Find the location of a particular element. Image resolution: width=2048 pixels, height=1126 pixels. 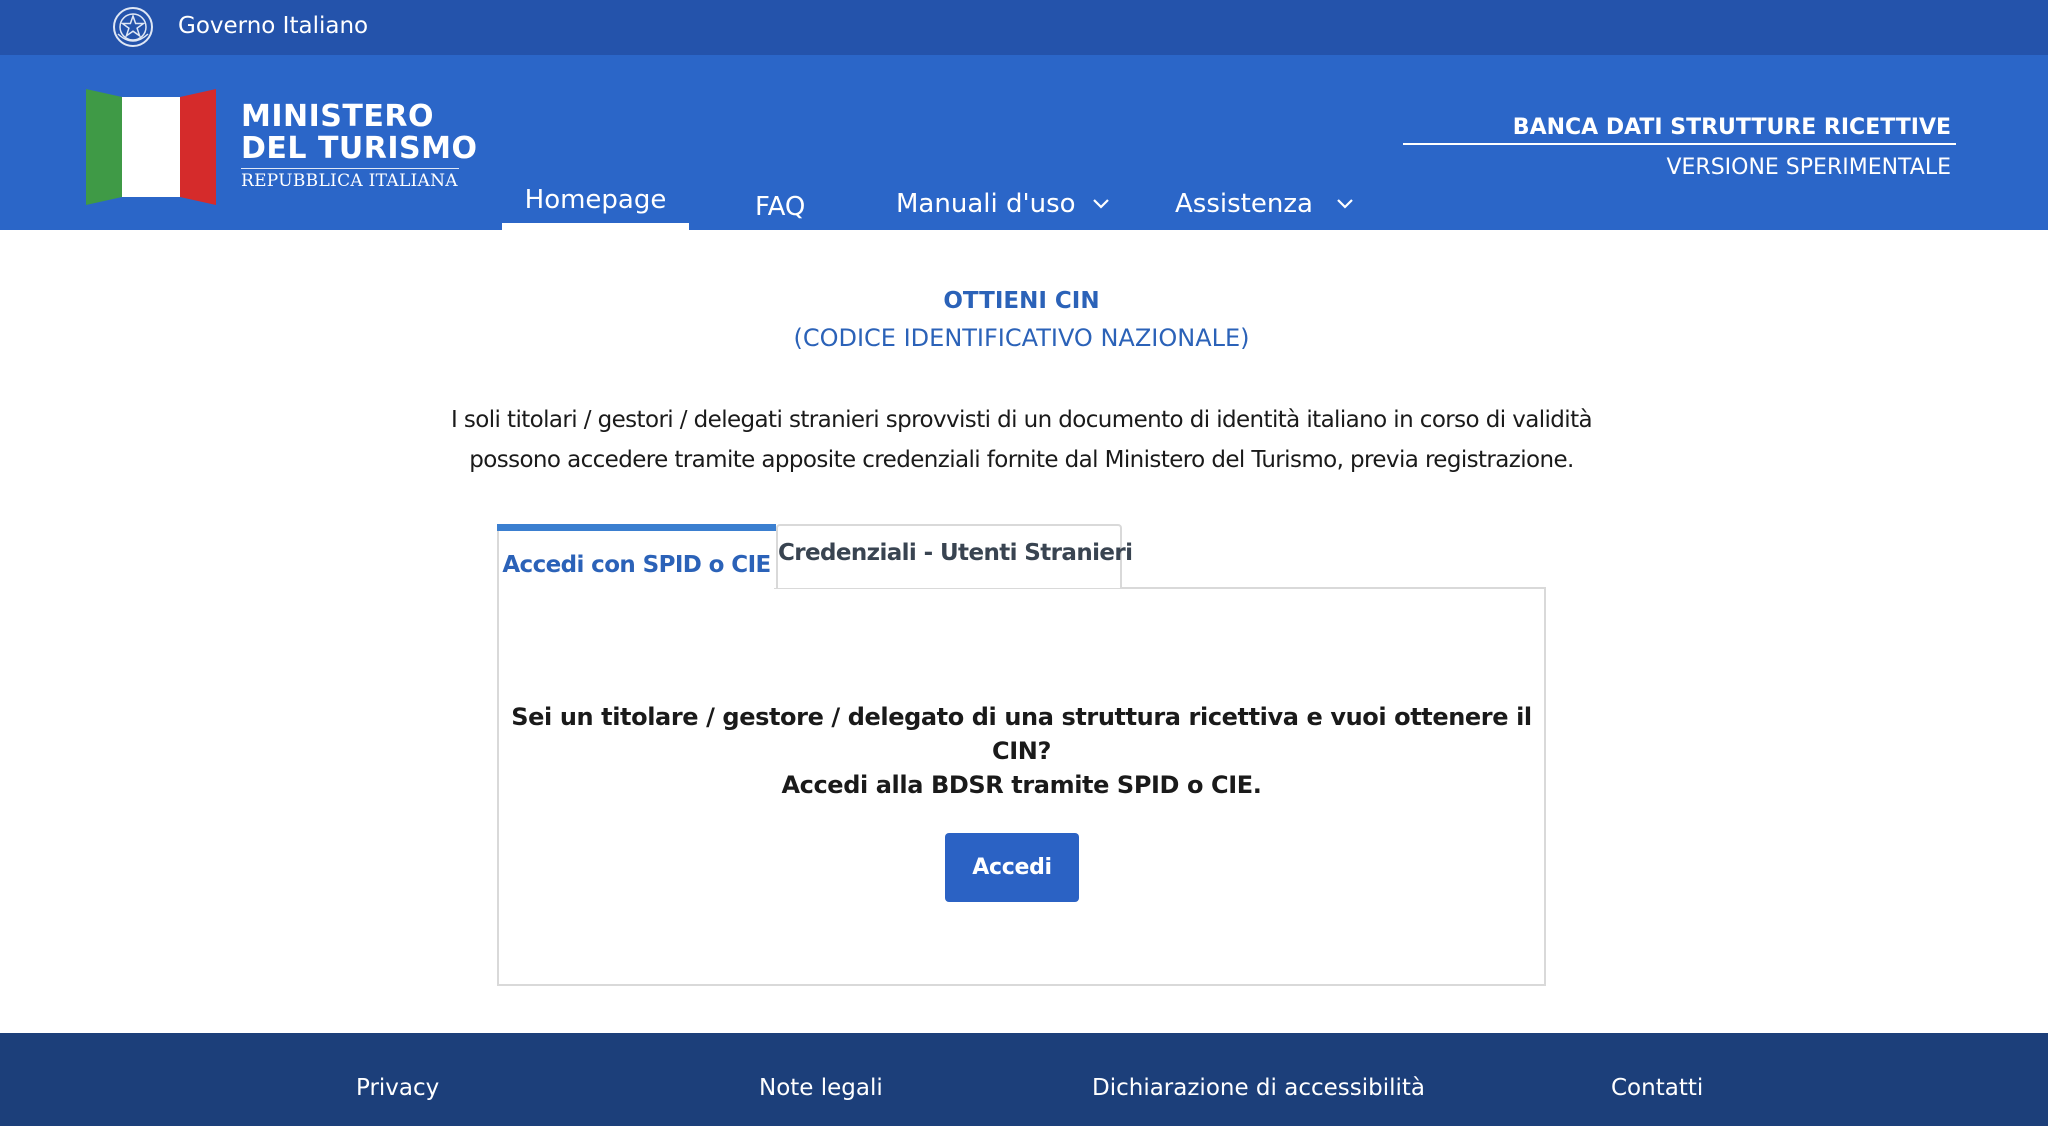

tab-spid-cie: Accedi con SPID o CIE is located at coordinates (636, 556).